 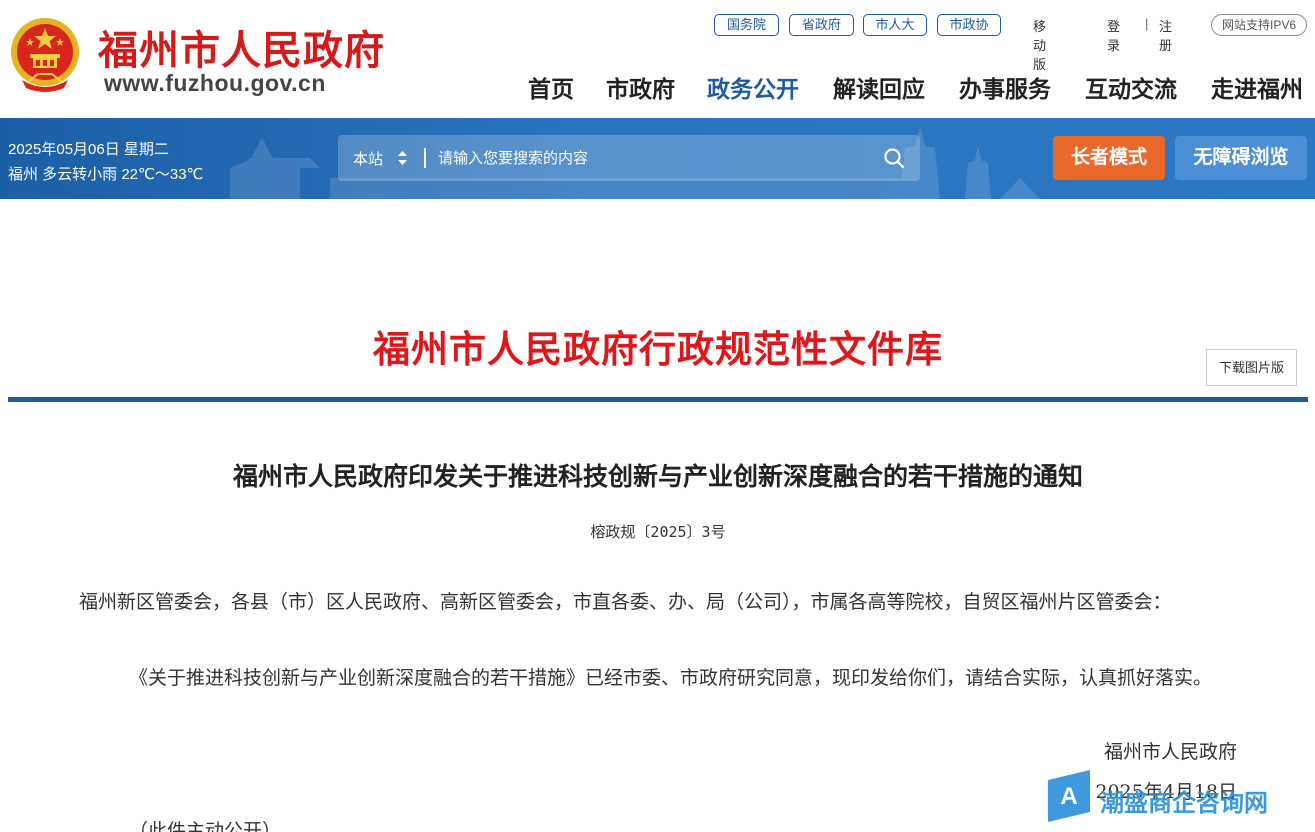 What do you see at coordinates (1257, 87) in the screenshot?
I see `nav-about-fuzhou: 走进福州` at bounding box center [1257, 87].